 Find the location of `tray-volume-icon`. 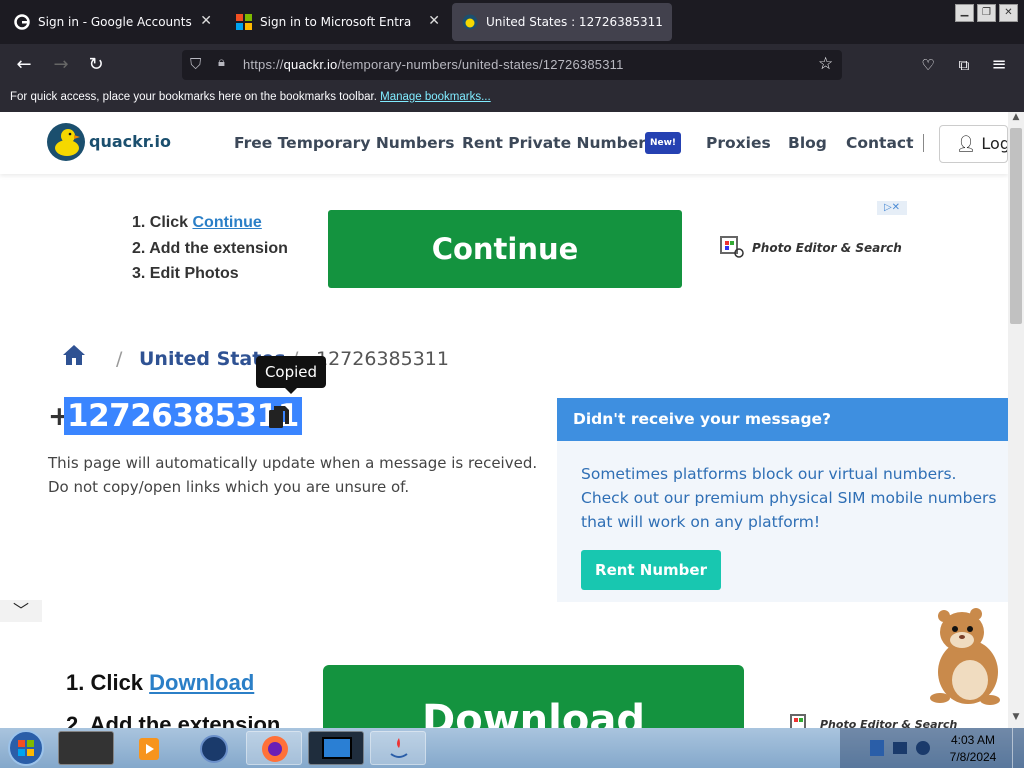

tray-volume-icon is located at coordinates (923, 748).